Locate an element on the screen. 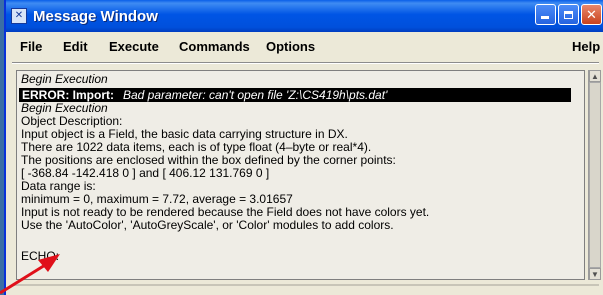 Image resolution: width=603 pixels, height=295 pixels. menu-edit: Edit is located at coordinates (75, 46).